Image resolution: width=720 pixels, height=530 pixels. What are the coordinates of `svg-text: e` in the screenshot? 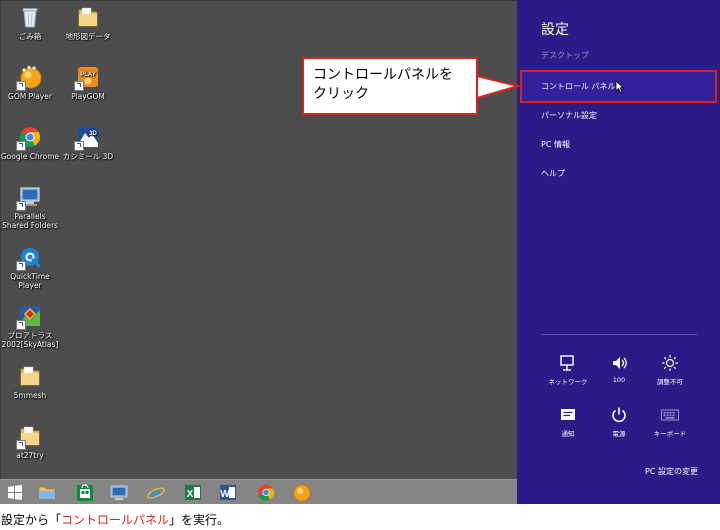 It's located at (156, 493).